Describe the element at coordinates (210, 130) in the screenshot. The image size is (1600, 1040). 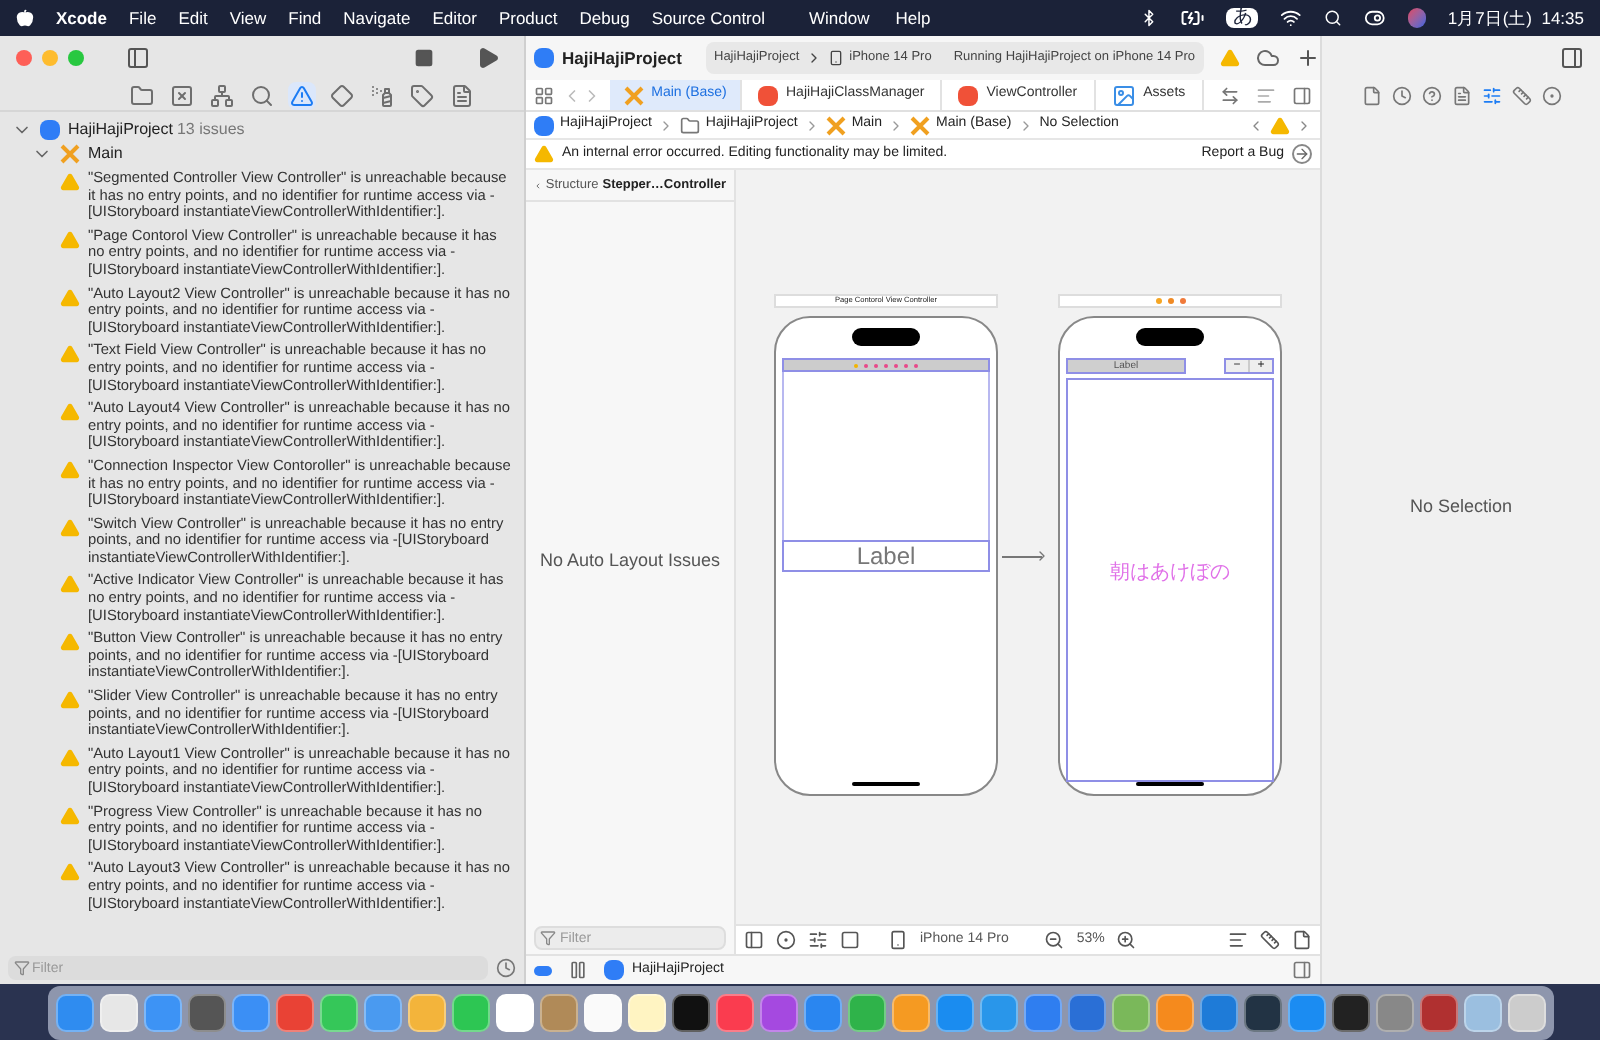
I see `issue-count: 13 issues` at that location.